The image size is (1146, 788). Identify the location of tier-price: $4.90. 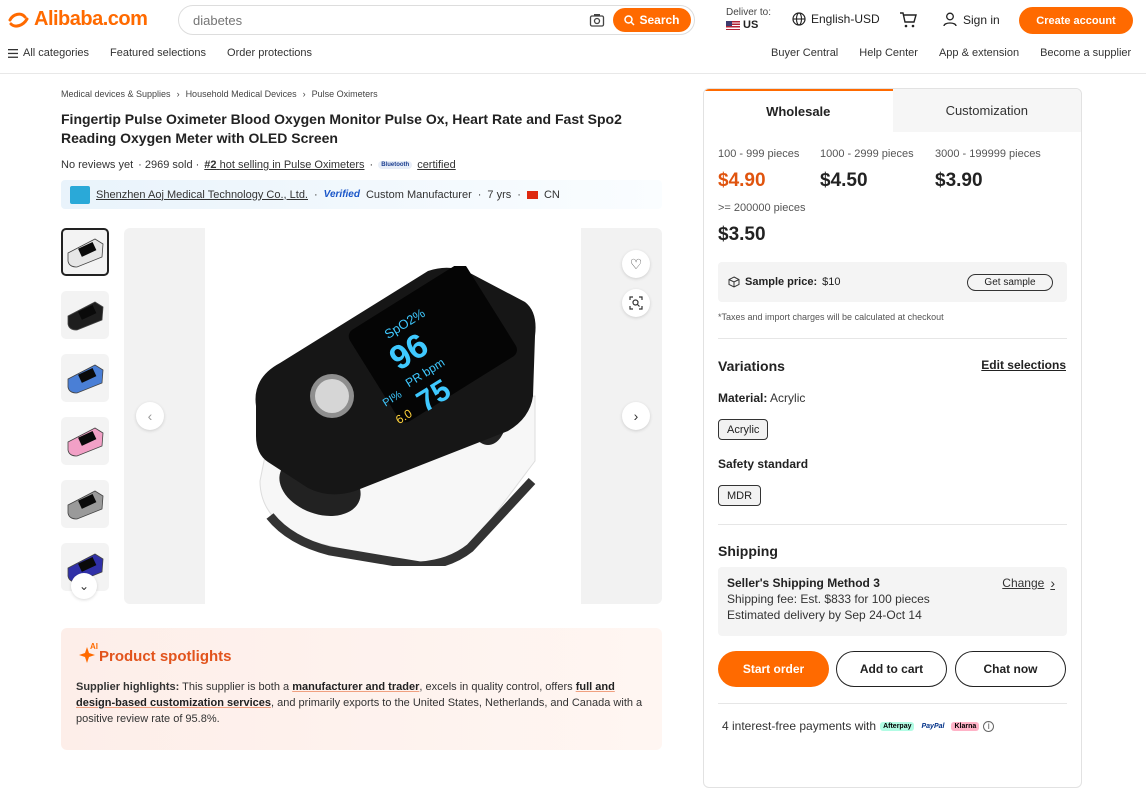
(742, 180).